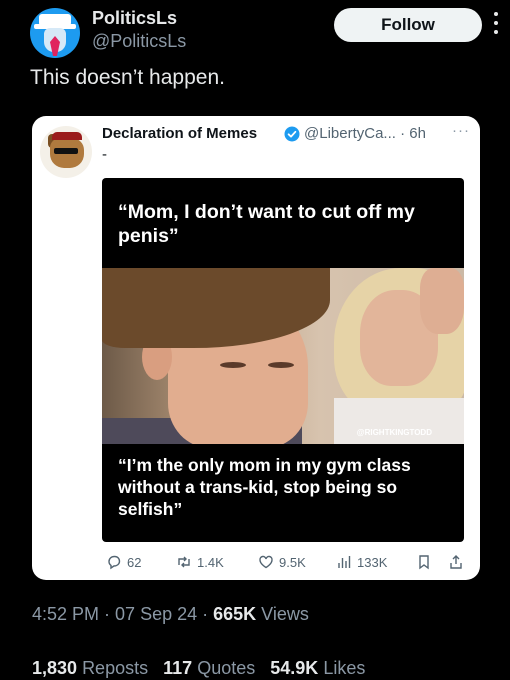 This screenshot has width=510, height=680. Describe the element at coordinates (496, 25) in the screenshot. I see `more-options-icon` at that location.